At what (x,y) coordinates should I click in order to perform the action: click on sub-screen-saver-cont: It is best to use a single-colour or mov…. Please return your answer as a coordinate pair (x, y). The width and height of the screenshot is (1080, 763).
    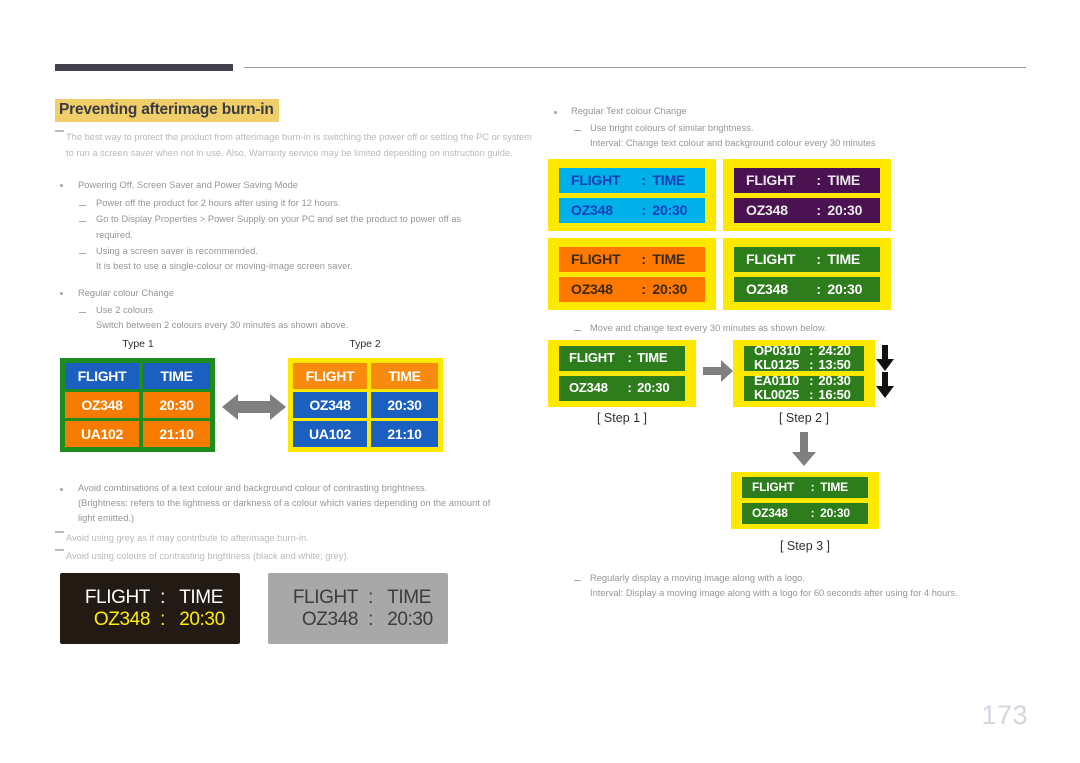
    Looking at the image, I should click on (224, 266).